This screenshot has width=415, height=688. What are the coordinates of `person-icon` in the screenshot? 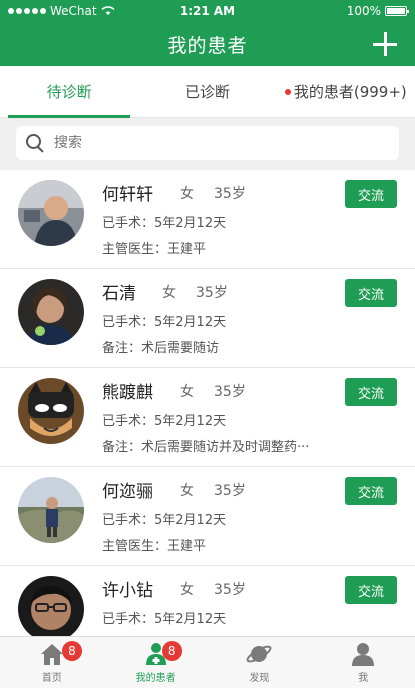 It's located at (363, 654).